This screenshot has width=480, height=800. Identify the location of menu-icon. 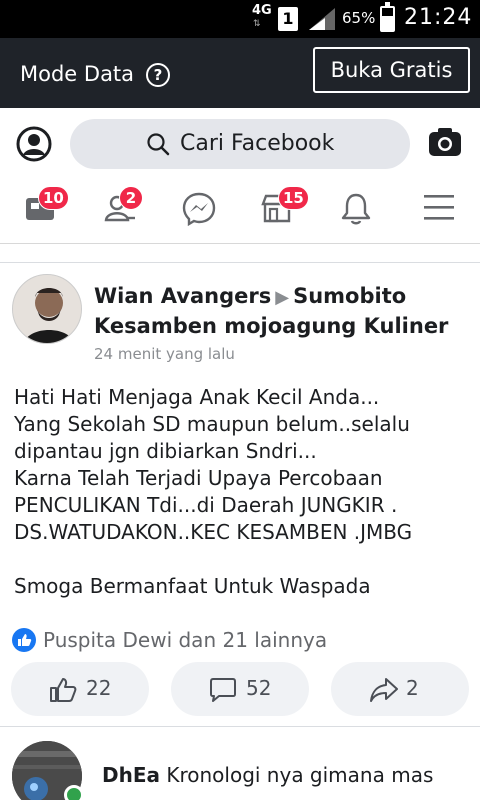
(439, 207).